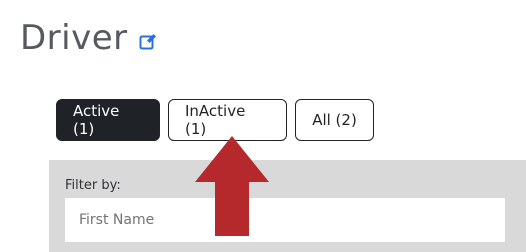 The height and width of the screenshot is (252, 526). I want to click on tab-active: Active (1), so click(108, 120).